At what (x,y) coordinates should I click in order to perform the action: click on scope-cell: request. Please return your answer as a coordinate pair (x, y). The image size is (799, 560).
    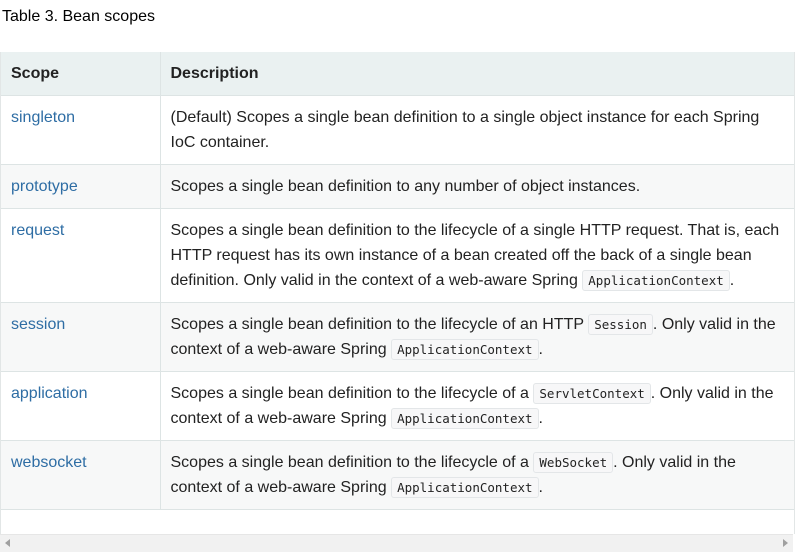
    Looking at the image, I should click on (81, 255).